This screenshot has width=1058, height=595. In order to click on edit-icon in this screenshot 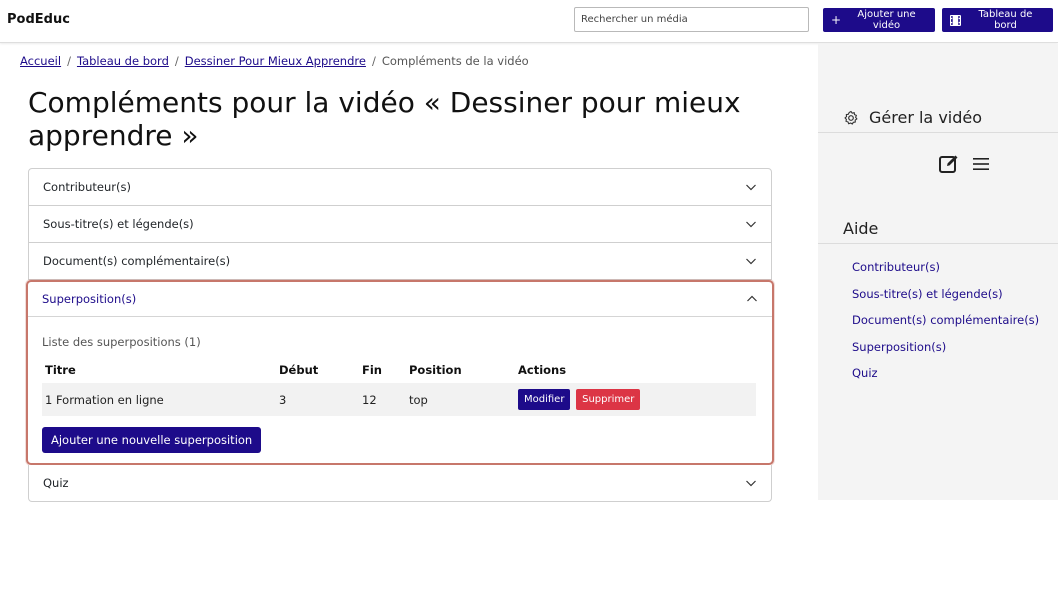, I will do `click(949, 164)`.